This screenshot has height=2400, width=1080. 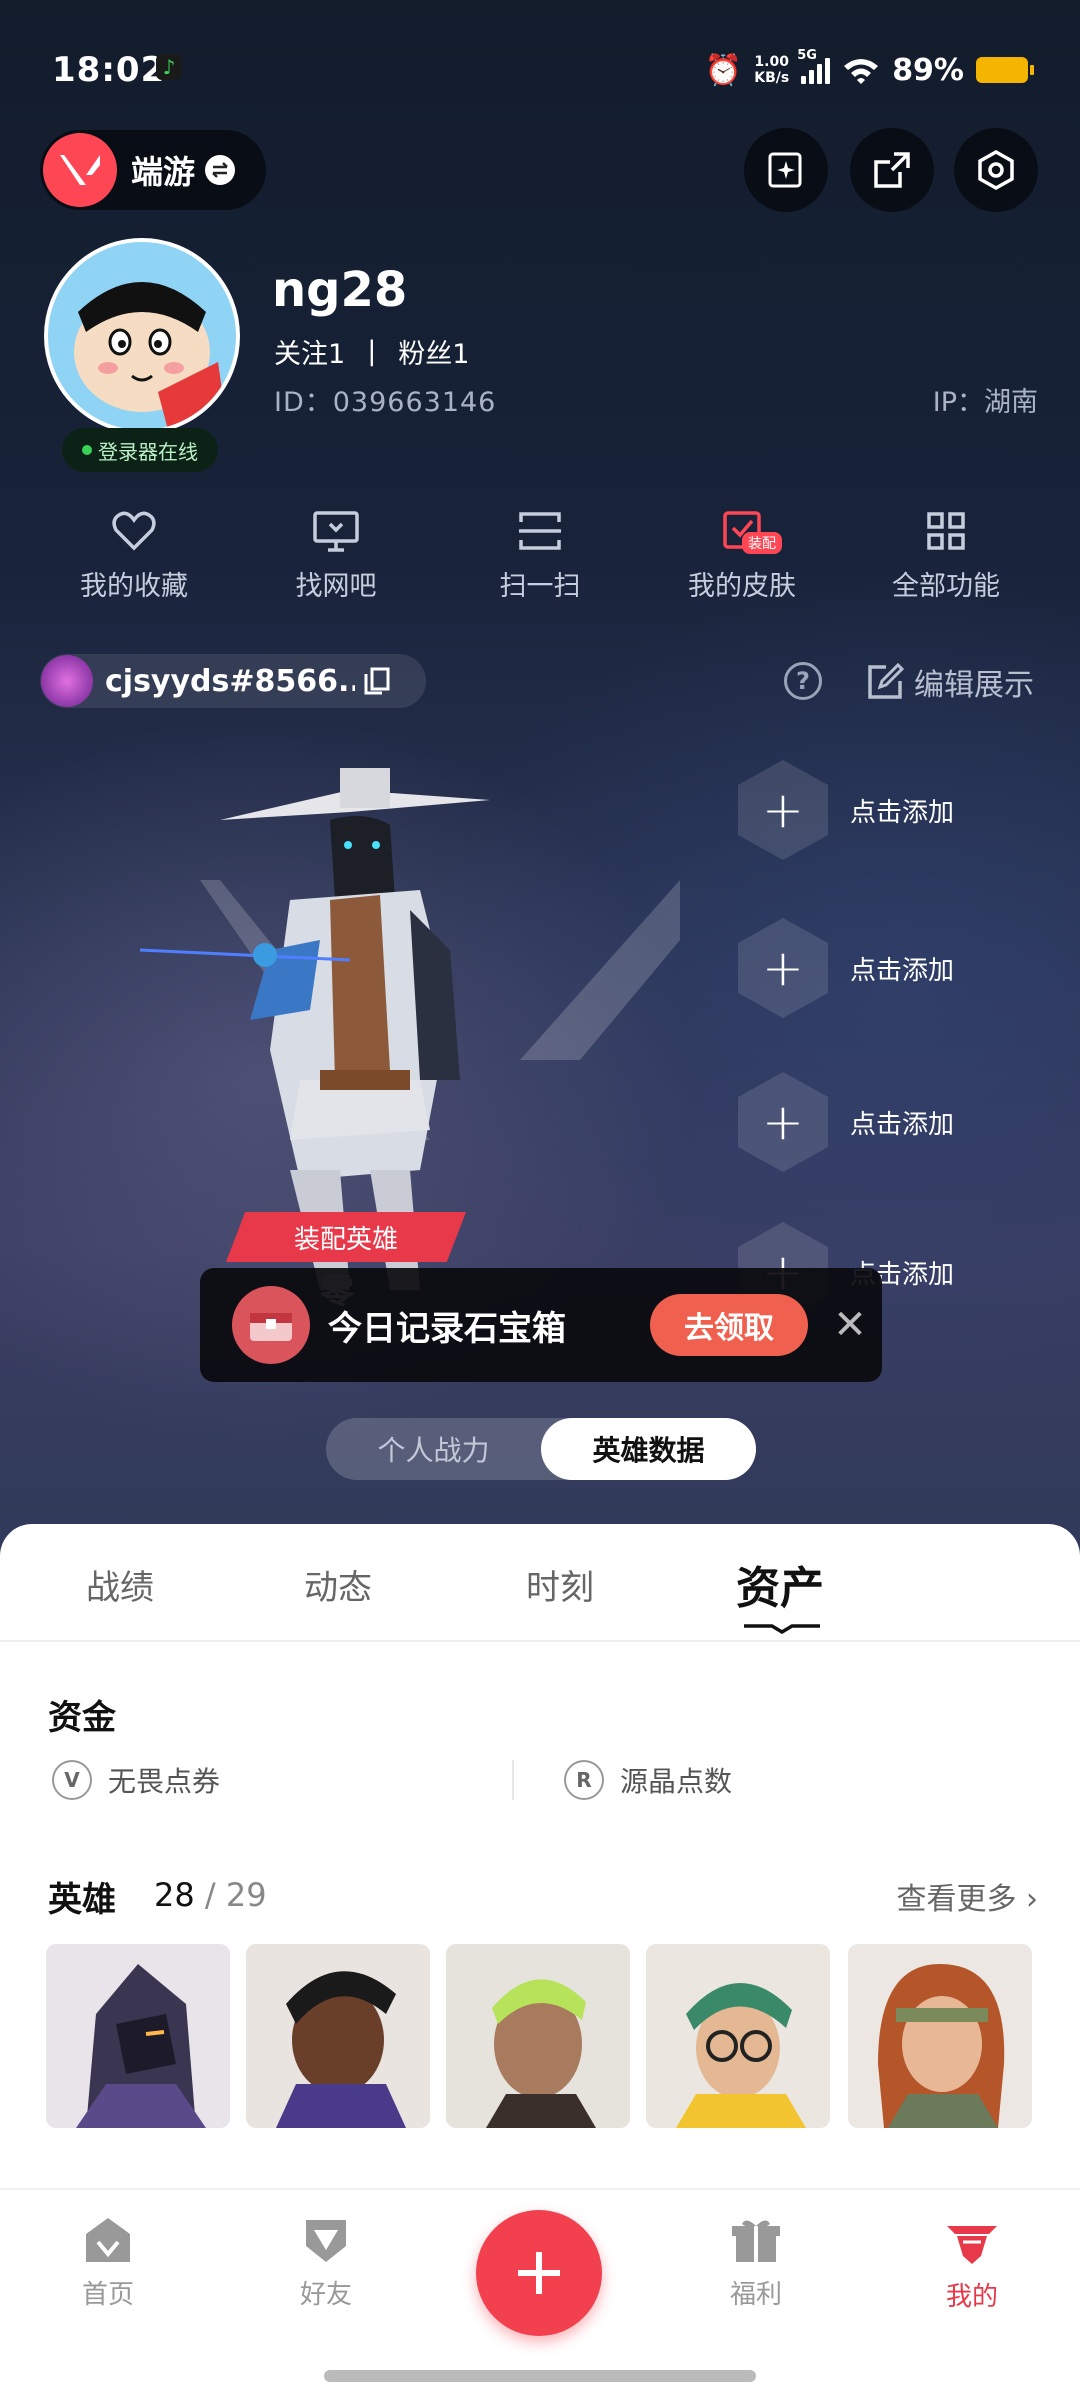 I want to click on network-speed: 1.00 KB/s, so click(x=772, y=70).